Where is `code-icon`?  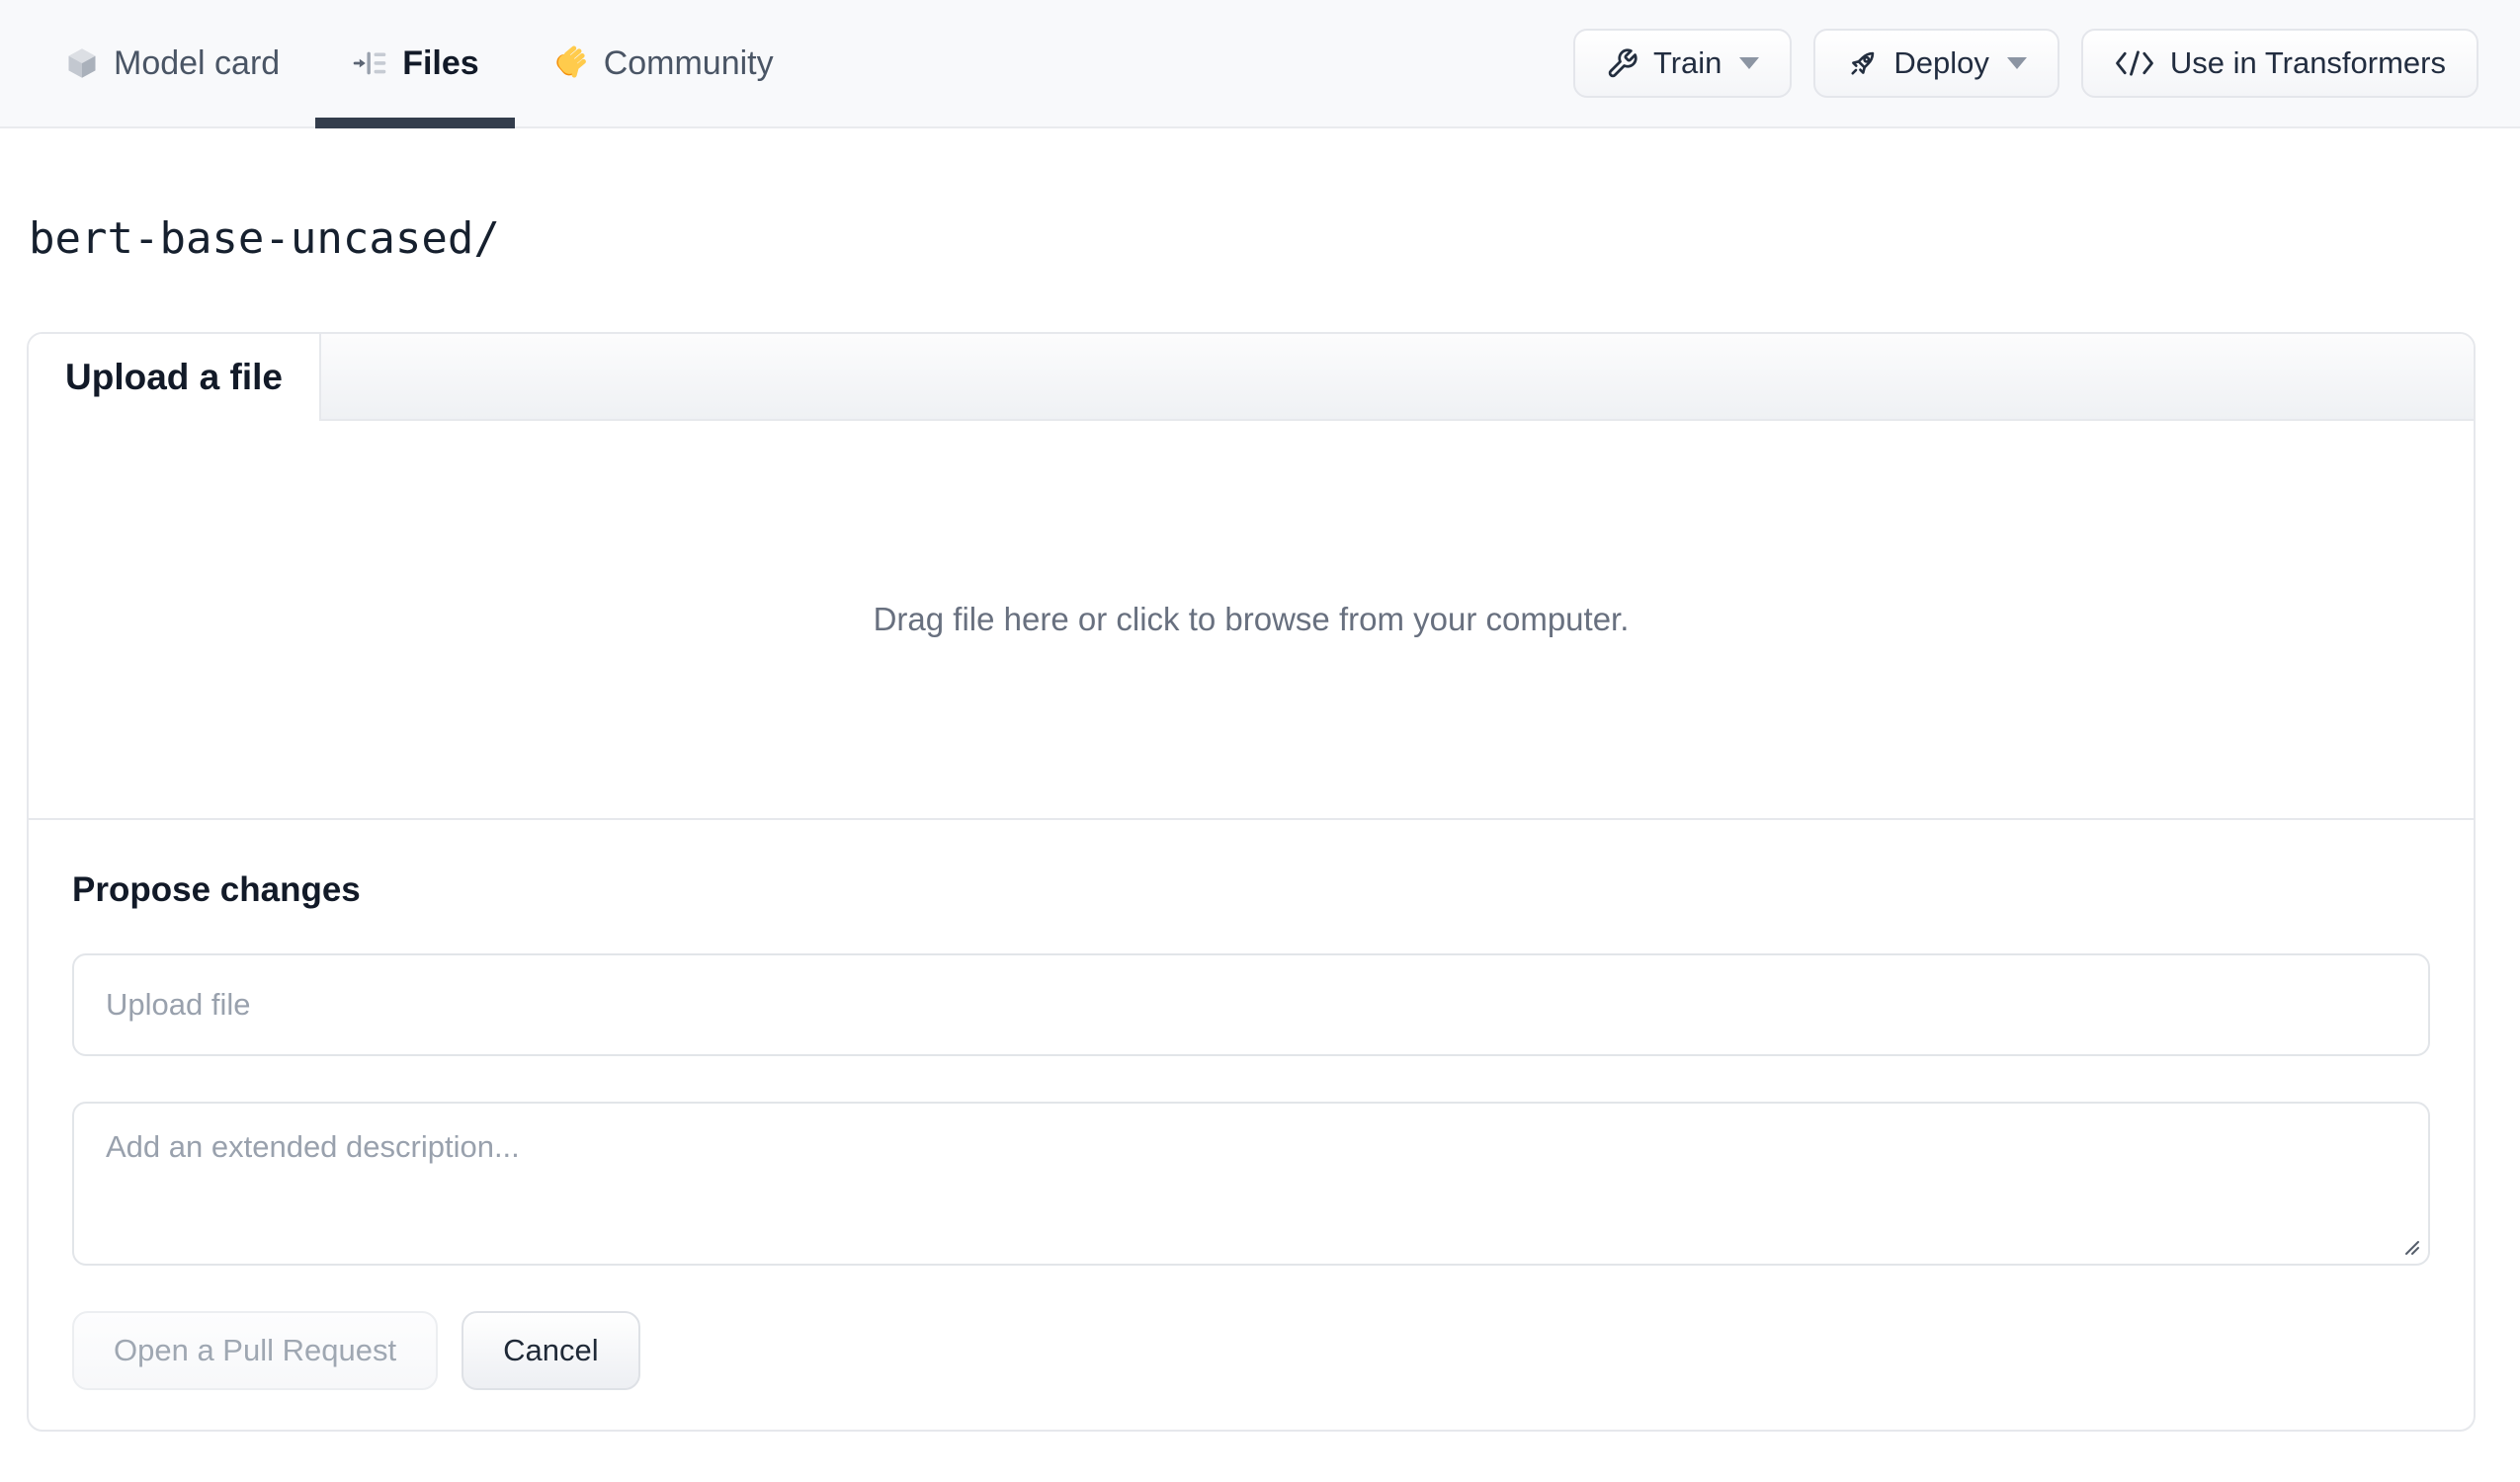
code-icon is located at coordinates (2134, 63).